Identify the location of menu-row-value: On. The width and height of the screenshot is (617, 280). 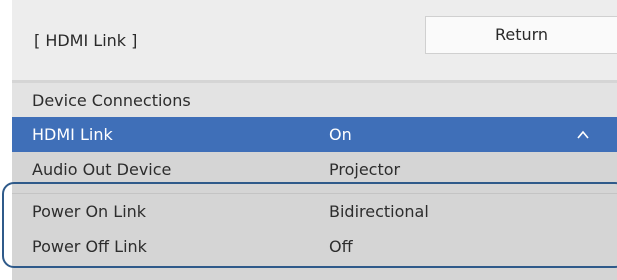
(340, 134).